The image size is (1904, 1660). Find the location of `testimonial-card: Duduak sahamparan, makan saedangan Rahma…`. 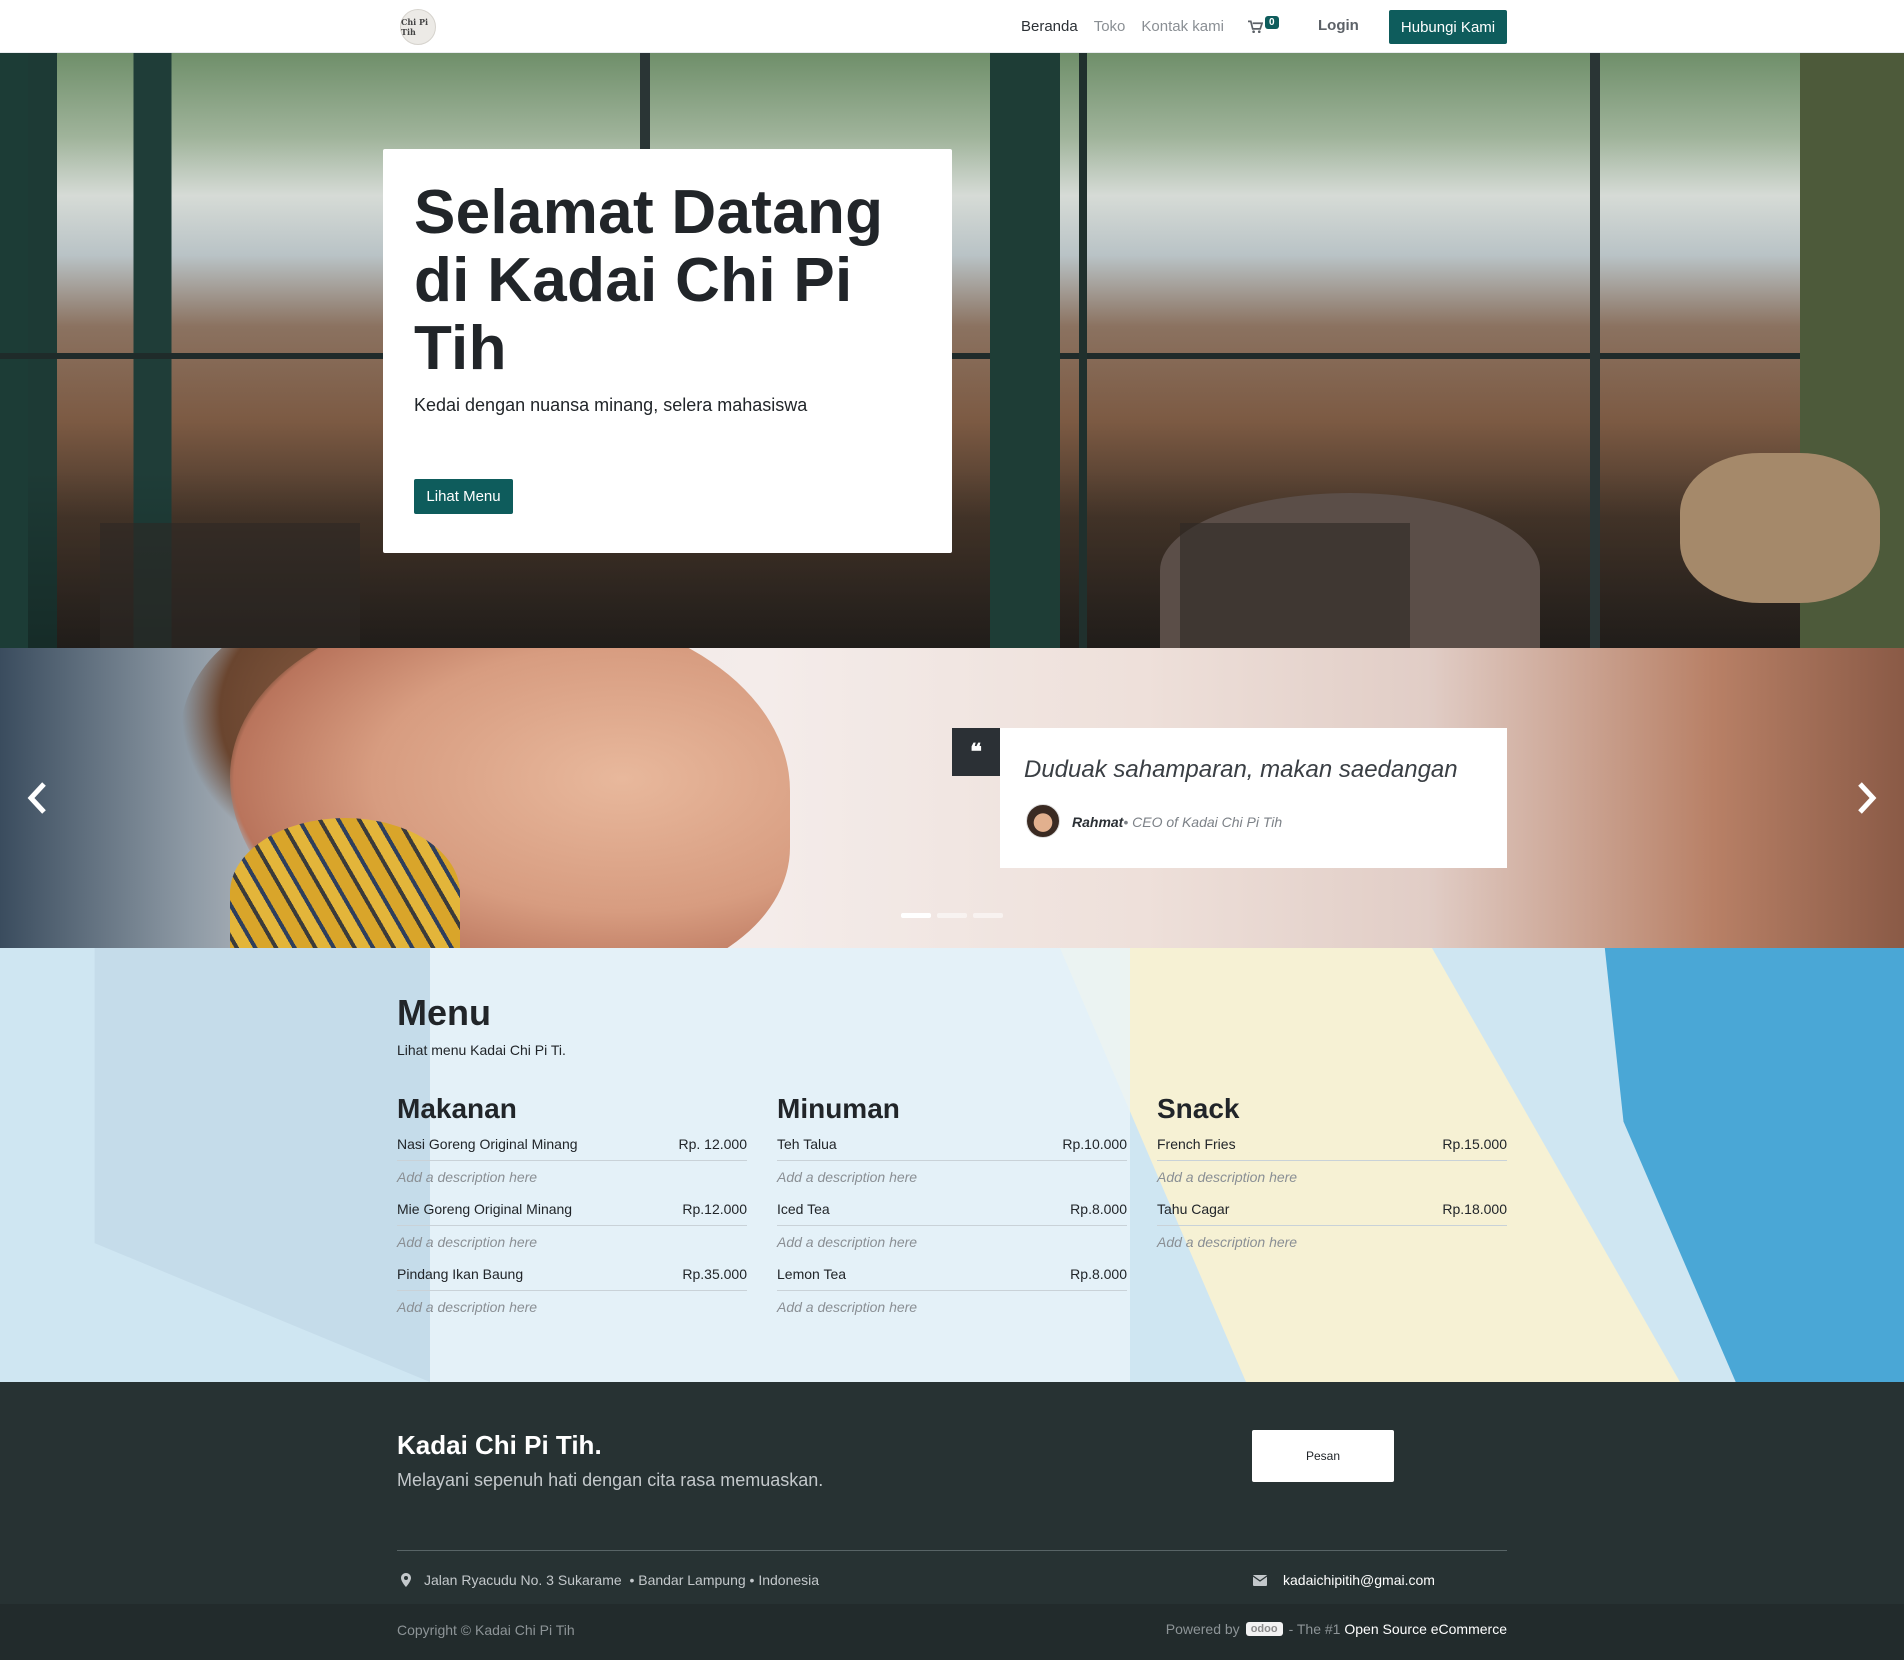

testimonial-card: Duduak sahamparan, makan saedangan Rahma… is located at coordinates (1253, 798).